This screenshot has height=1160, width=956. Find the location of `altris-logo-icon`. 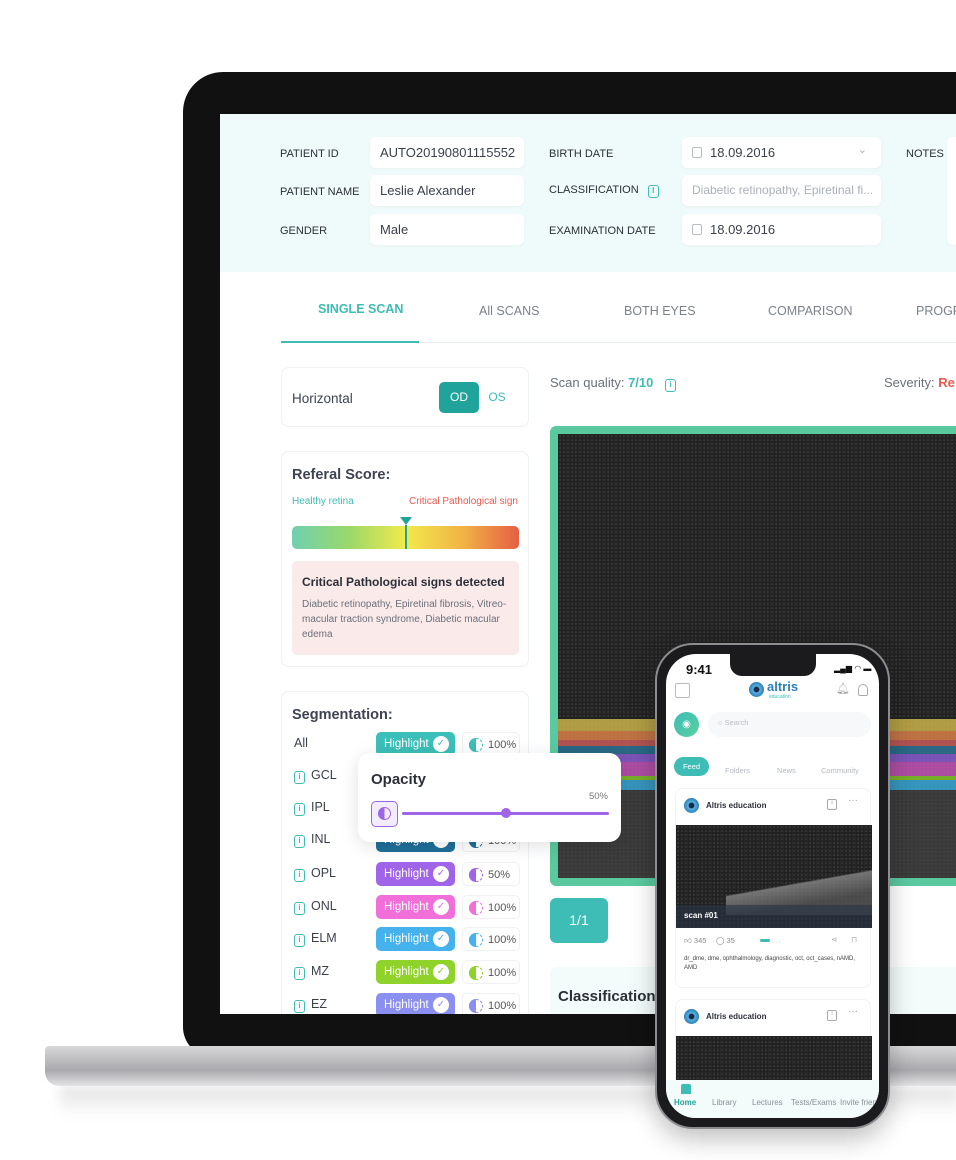

altris-logo-icon is located at coordinates (756, 689).